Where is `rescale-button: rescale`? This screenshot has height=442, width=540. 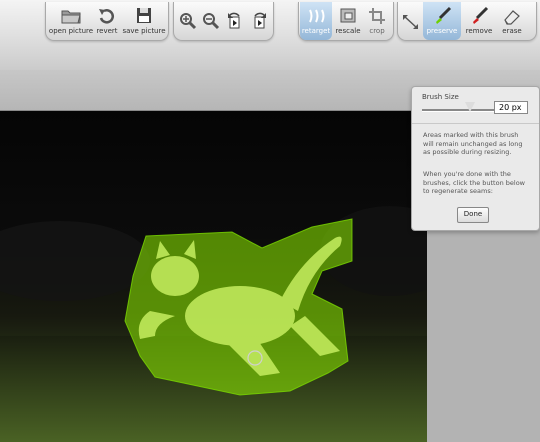
rescale-button: rescale is located at coordinates (348, 21).